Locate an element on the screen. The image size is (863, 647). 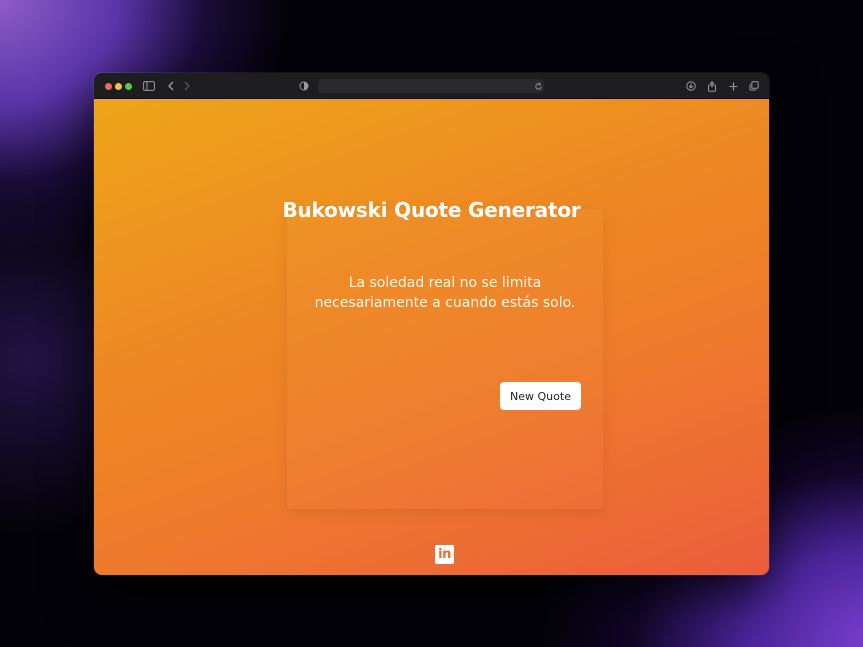
sidebar-icon is located at coordinates (149, 86).